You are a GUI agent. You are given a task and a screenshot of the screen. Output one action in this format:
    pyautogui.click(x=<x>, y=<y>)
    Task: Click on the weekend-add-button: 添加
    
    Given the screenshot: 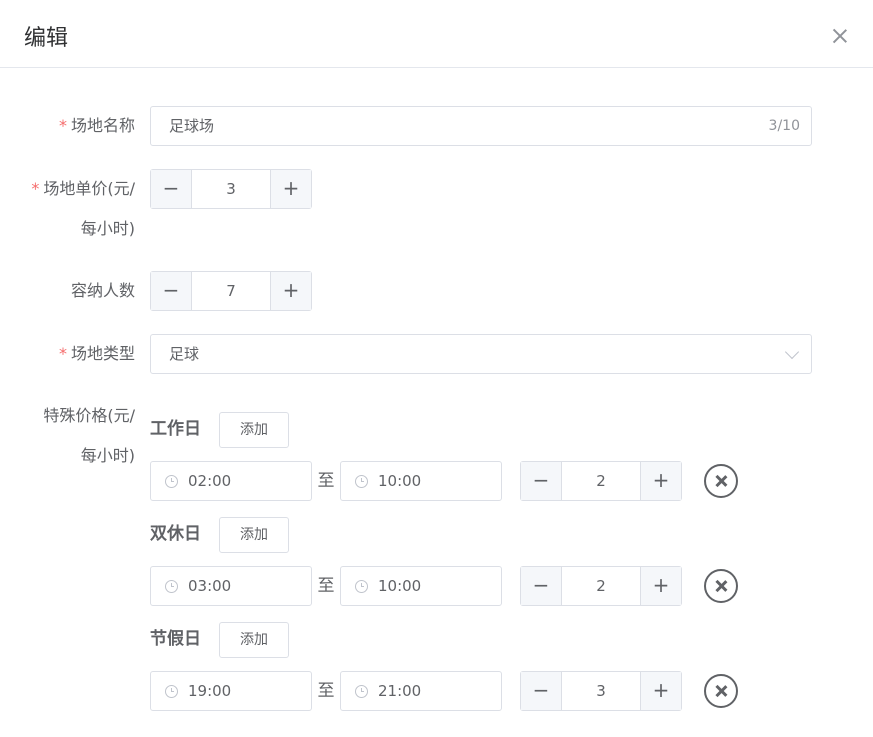 What is the action you would take?
    pyautogui.click(x=254, y=535)
    